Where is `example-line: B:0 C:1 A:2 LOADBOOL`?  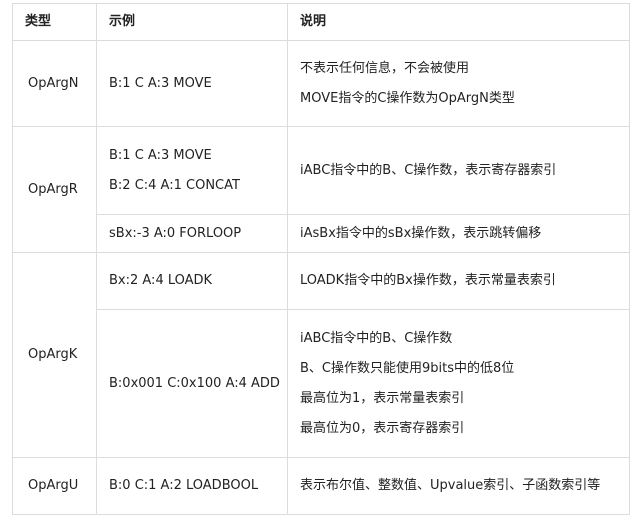 example-line: B:0 C:1 A:2 LOADBOOL is located at coordinates (184, 485).